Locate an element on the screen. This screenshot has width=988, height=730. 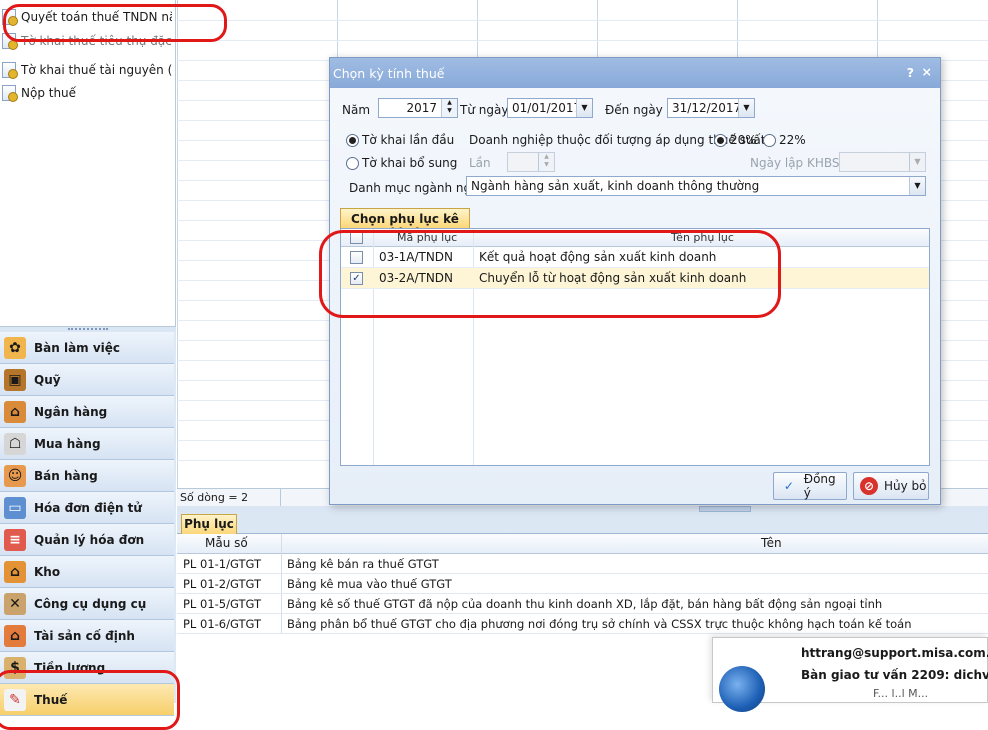
to-date-label: Đến ngày is located at coordinates (634, 110).